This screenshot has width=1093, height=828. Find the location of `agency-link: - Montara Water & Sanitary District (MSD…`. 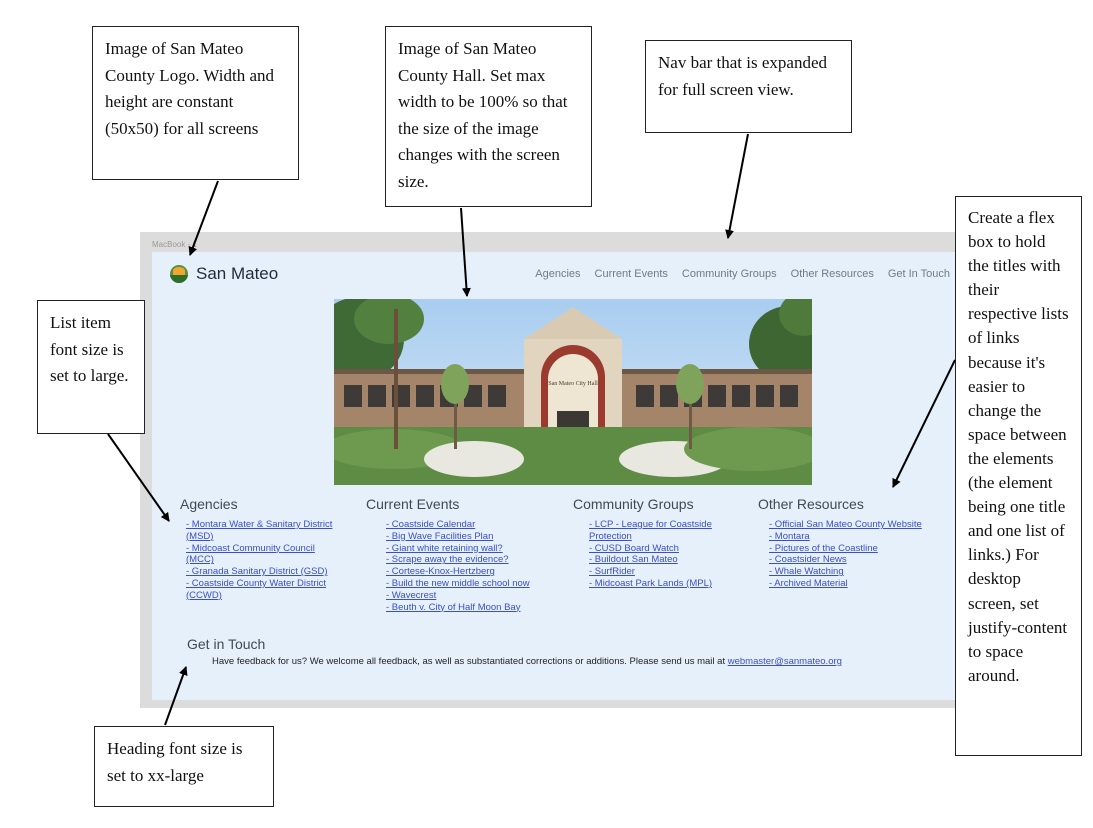

agency-link: - Montara Water & Sanitary District (MSD… is located at coordinates (259, 530).